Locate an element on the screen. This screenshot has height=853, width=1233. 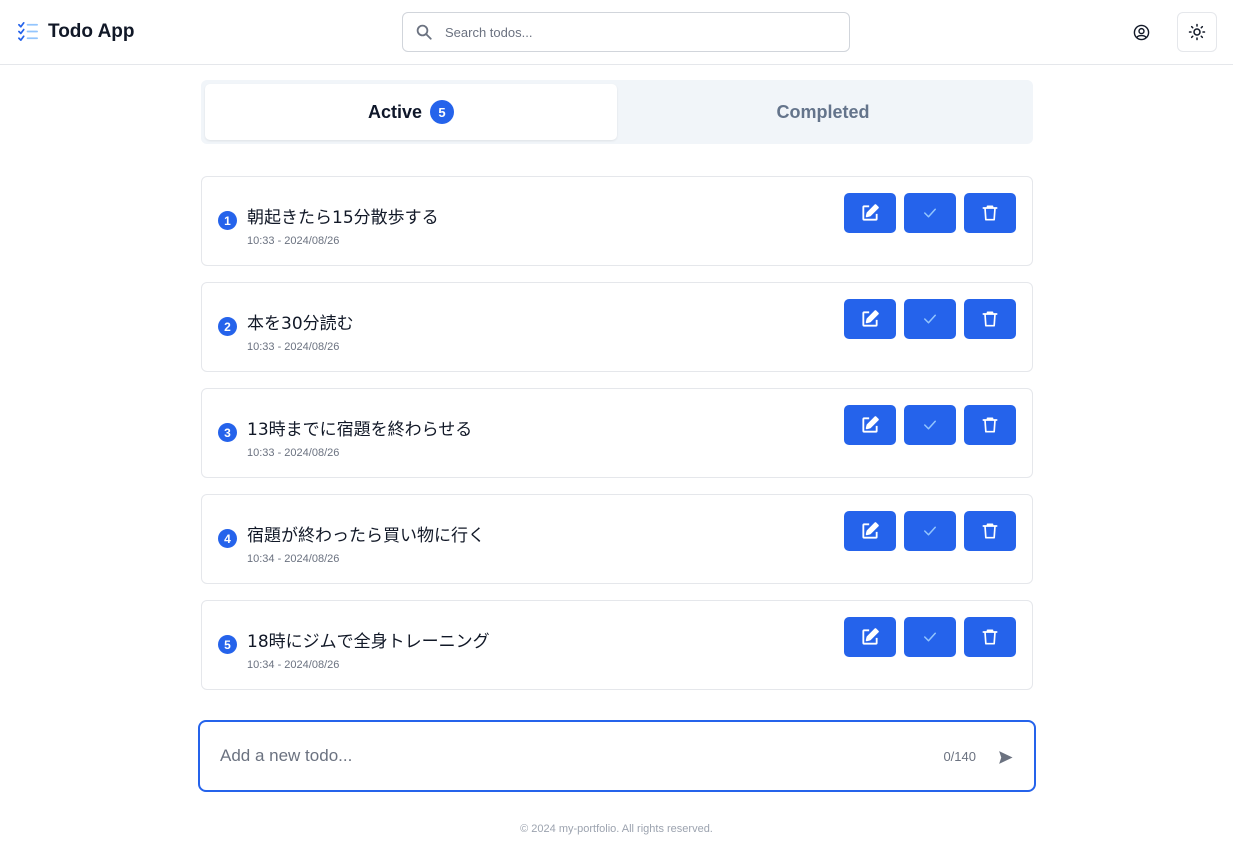
brand: Todo App is located at coordinates (76, 31).